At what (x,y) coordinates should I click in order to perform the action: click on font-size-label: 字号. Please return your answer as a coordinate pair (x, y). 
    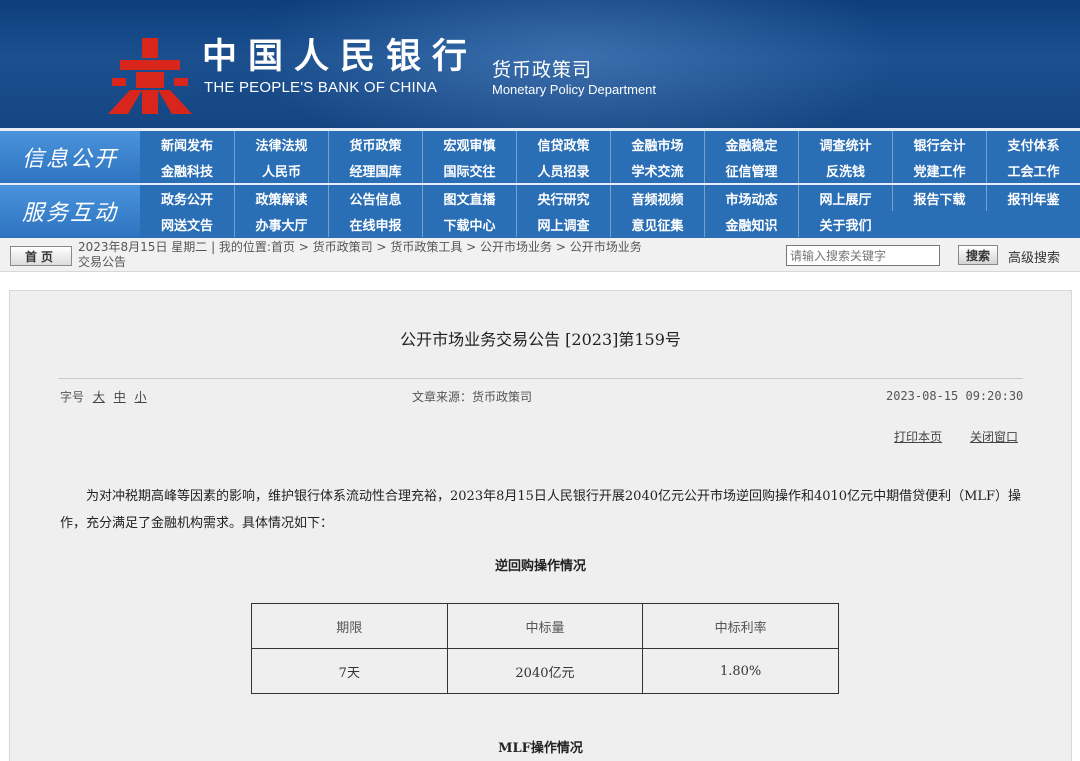
    Looking at the image, I should click on (72, 397).